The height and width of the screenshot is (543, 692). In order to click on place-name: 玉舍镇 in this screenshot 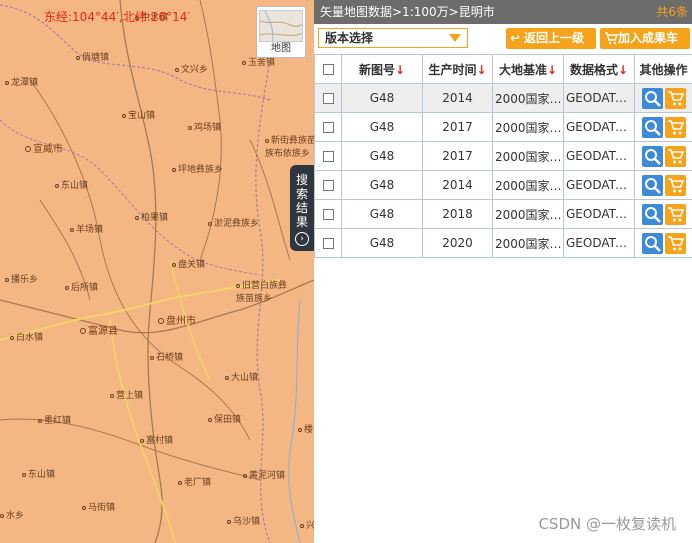, I will do `click(262, 63)`.